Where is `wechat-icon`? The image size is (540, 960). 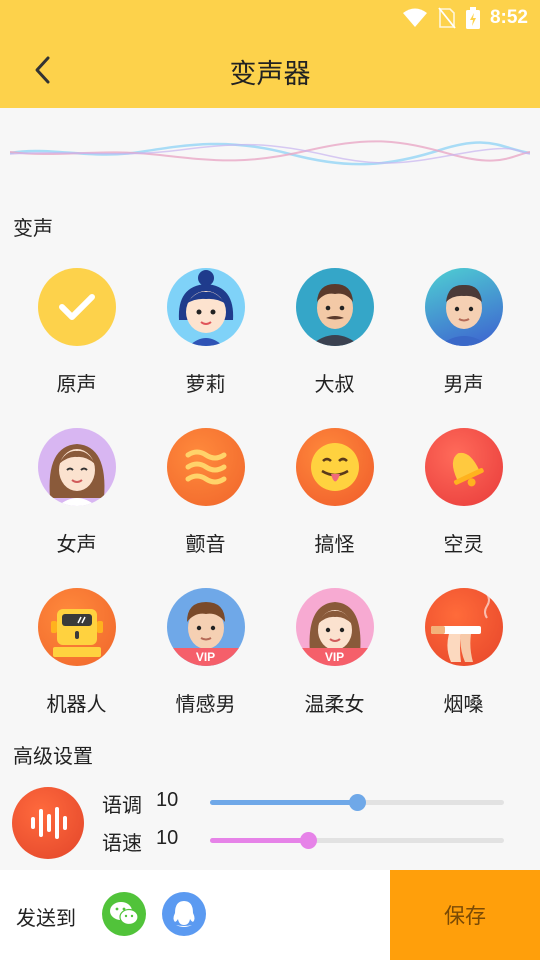 wechat-icon is located at coordinates (124, 914).